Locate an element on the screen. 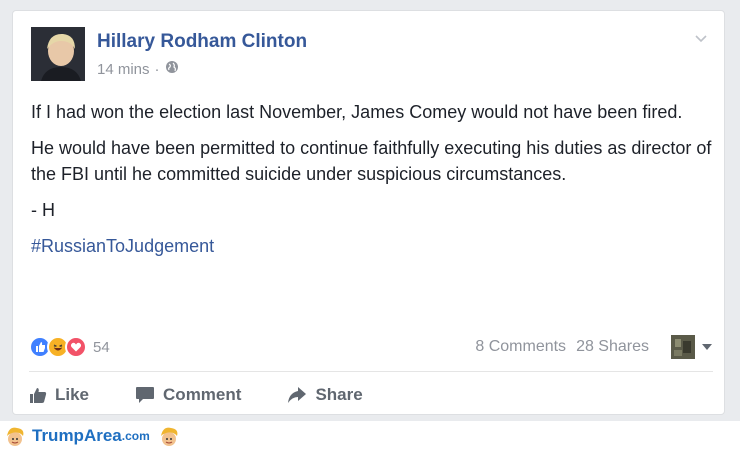 The image size is (740, 451). post-meta: 14 mins · is located at coordinates (138, 69).